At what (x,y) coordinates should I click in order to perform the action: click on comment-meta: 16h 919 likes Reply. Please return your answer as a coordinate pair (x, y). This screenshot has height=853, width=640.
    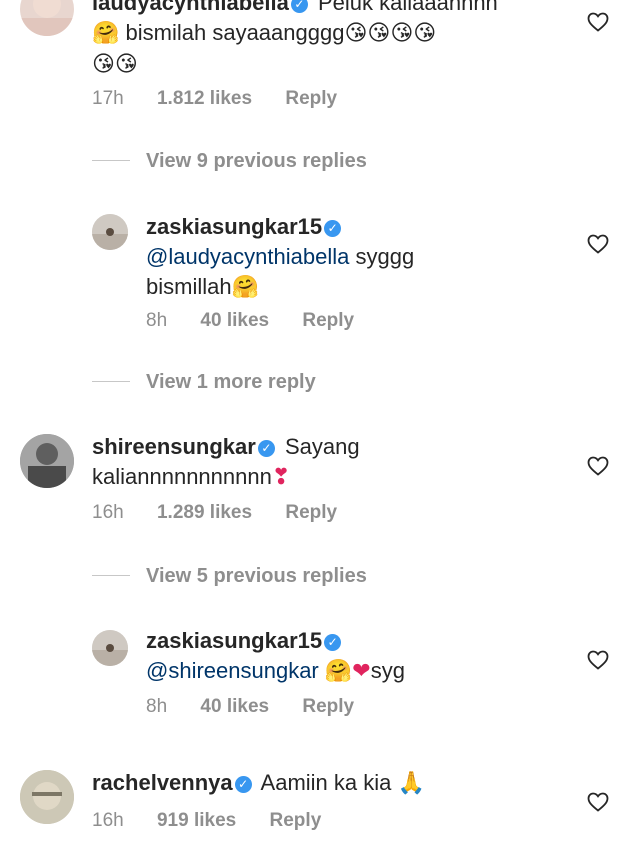
    Looking at the image, I should click on (220, 821).